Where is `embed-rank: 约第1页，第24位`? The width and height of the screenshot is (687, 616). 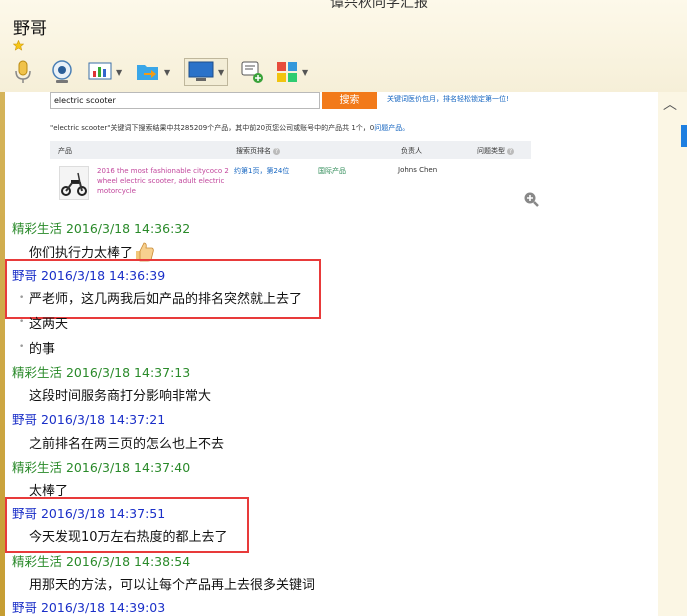 embed-rank: 约第1页，第24位 is located at coordinates (262, 171).